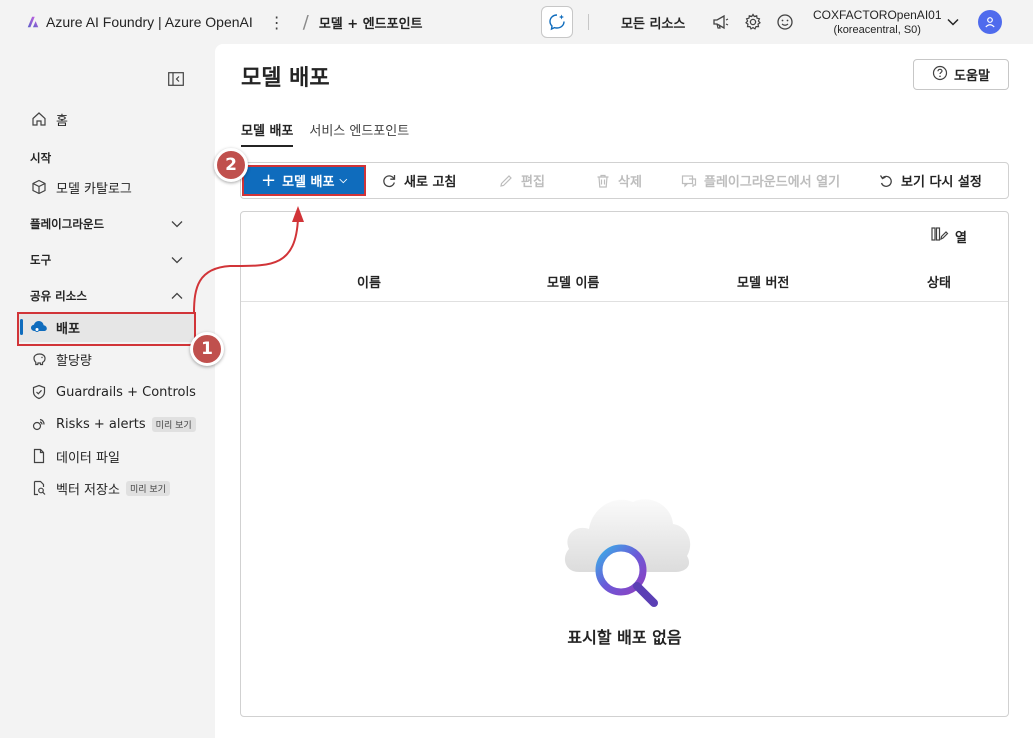 This screenshot has height=738, width=1033. I want to click on column-header-model-version: 모델 버전, so click(763, 281).